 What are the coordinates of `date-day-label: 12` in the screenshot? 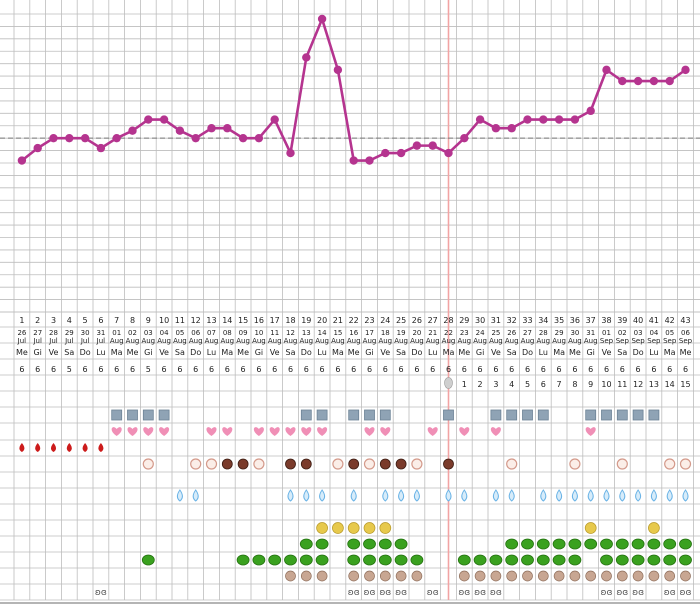 It's located at (290, 333).